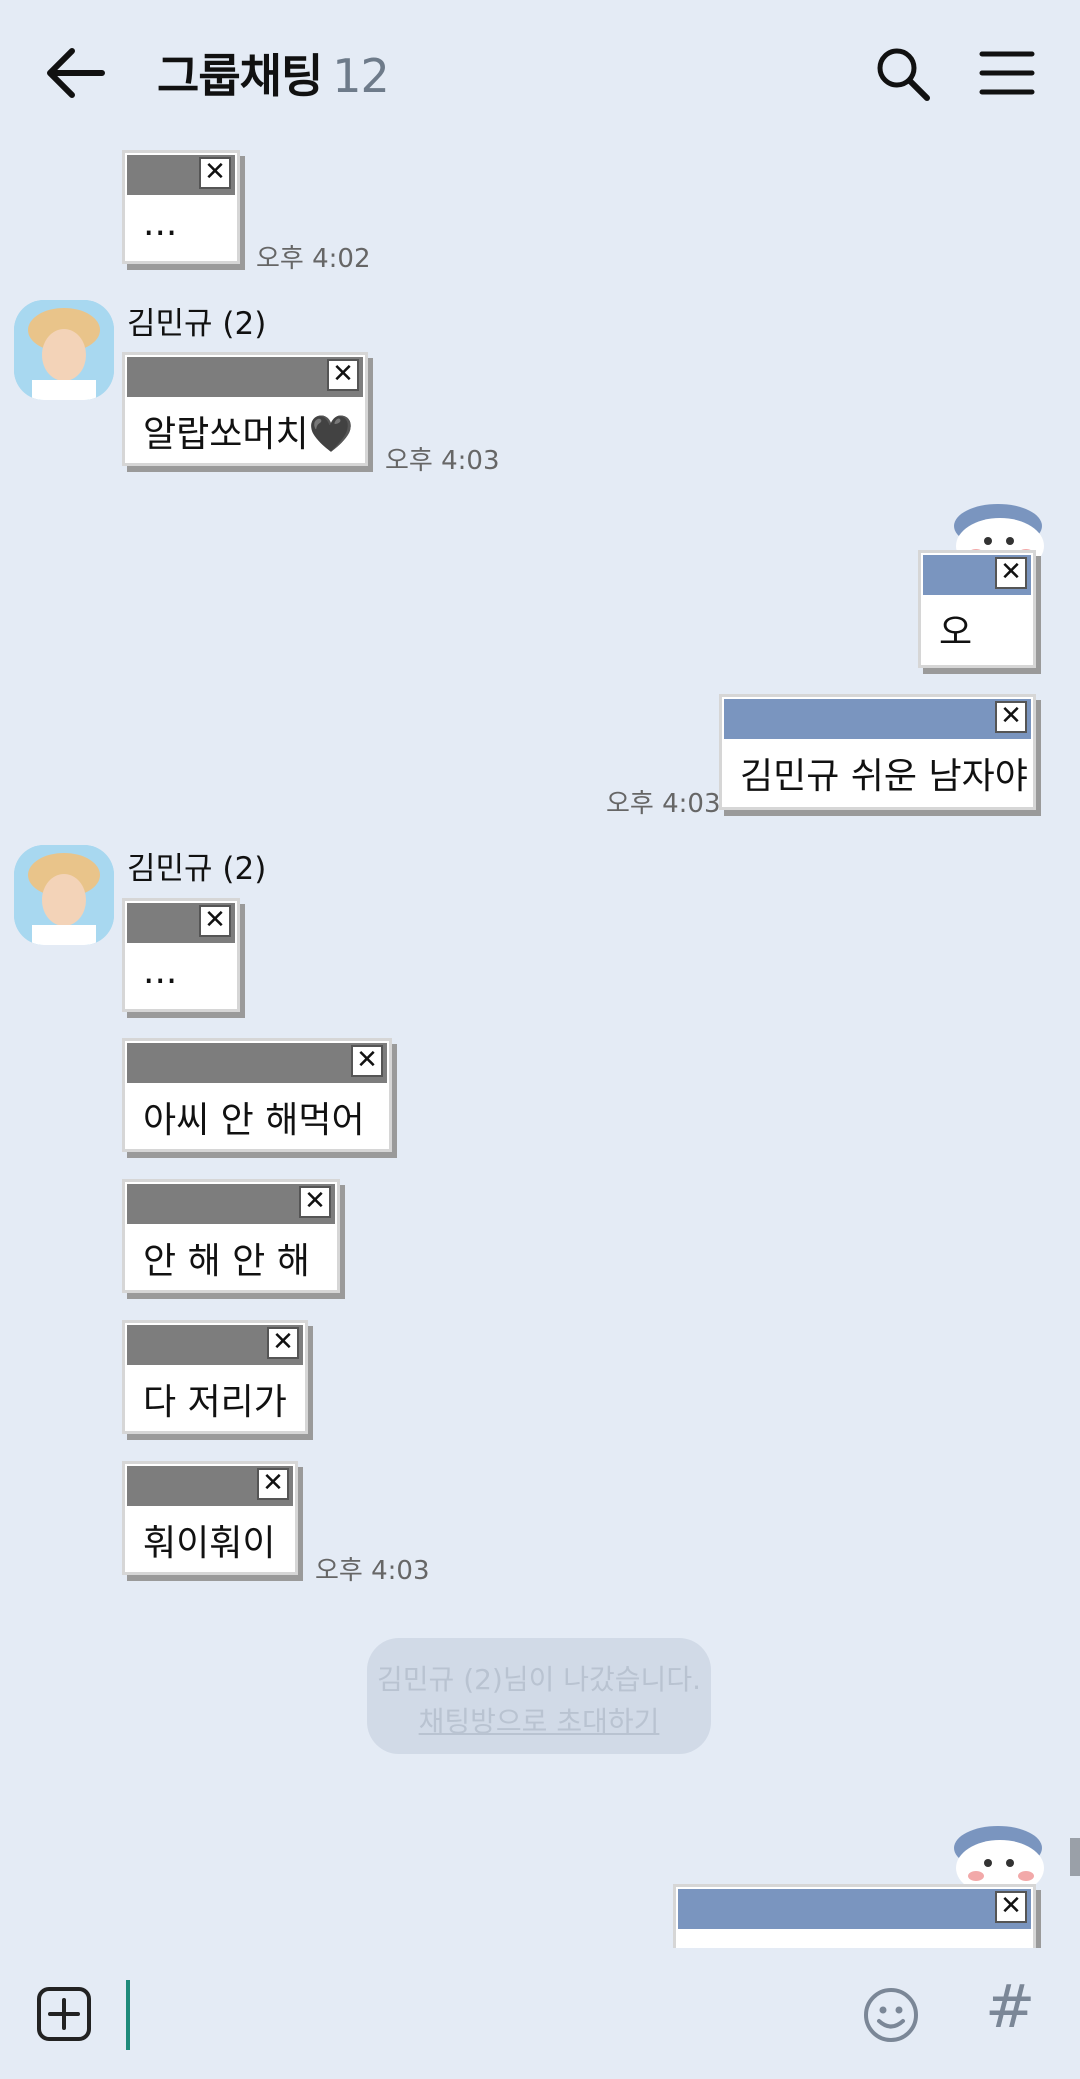 This screenshot has height=2079, width=1080. Describe the element at coordinates (539, 1679) in the screenshot. I see `leave-notice-text: 김민규 (2)님이 나갔습니다.` at that location.